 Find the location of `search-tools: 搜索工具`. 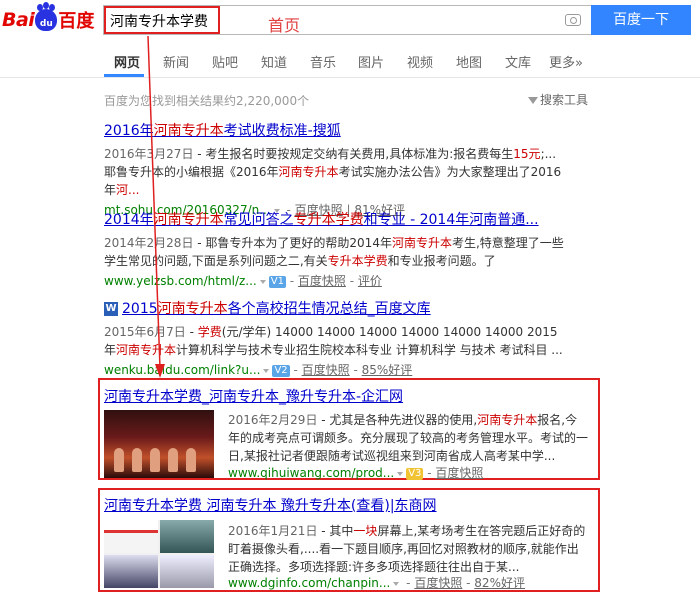

search-tools: 搜索工具 is located at coordinates (558, 99).